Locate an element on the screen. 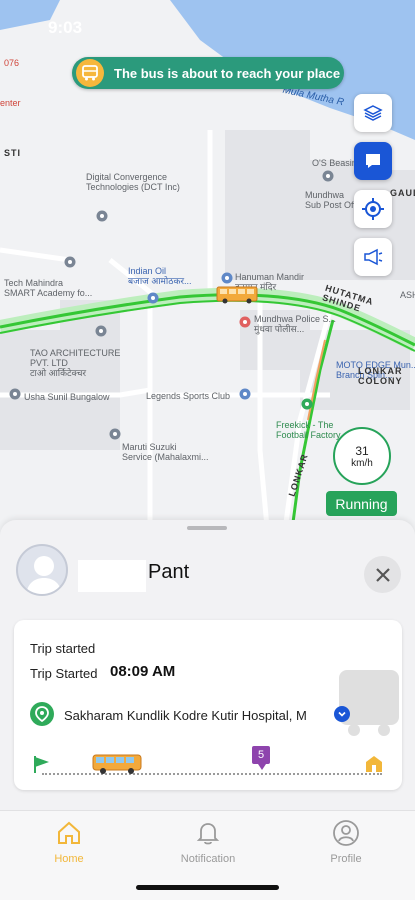 This screenshot has height=900, width=415. layers-icon is located at coordinates (373, 113).